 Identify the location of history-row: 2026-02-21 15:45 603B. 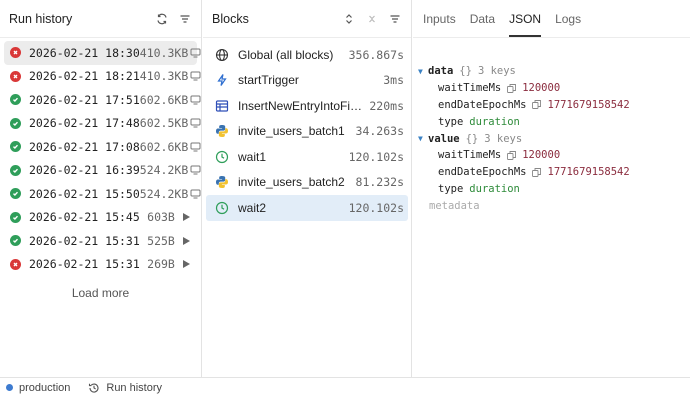
(100, 218).